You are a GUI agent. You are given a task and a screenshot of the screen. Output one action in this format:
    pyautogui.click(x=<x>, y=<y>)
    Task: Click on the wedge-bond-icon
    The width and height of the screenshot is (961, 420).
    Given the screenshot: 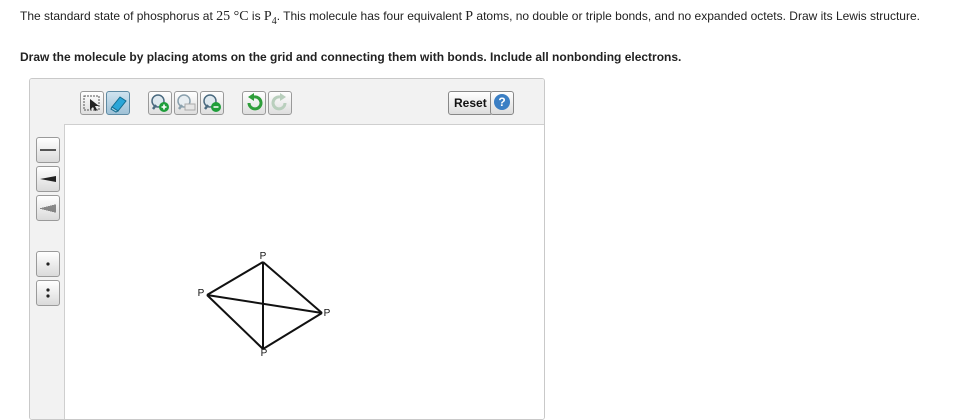 What is the action you would take?
    pyautogui.click(x=48, y=179)
    